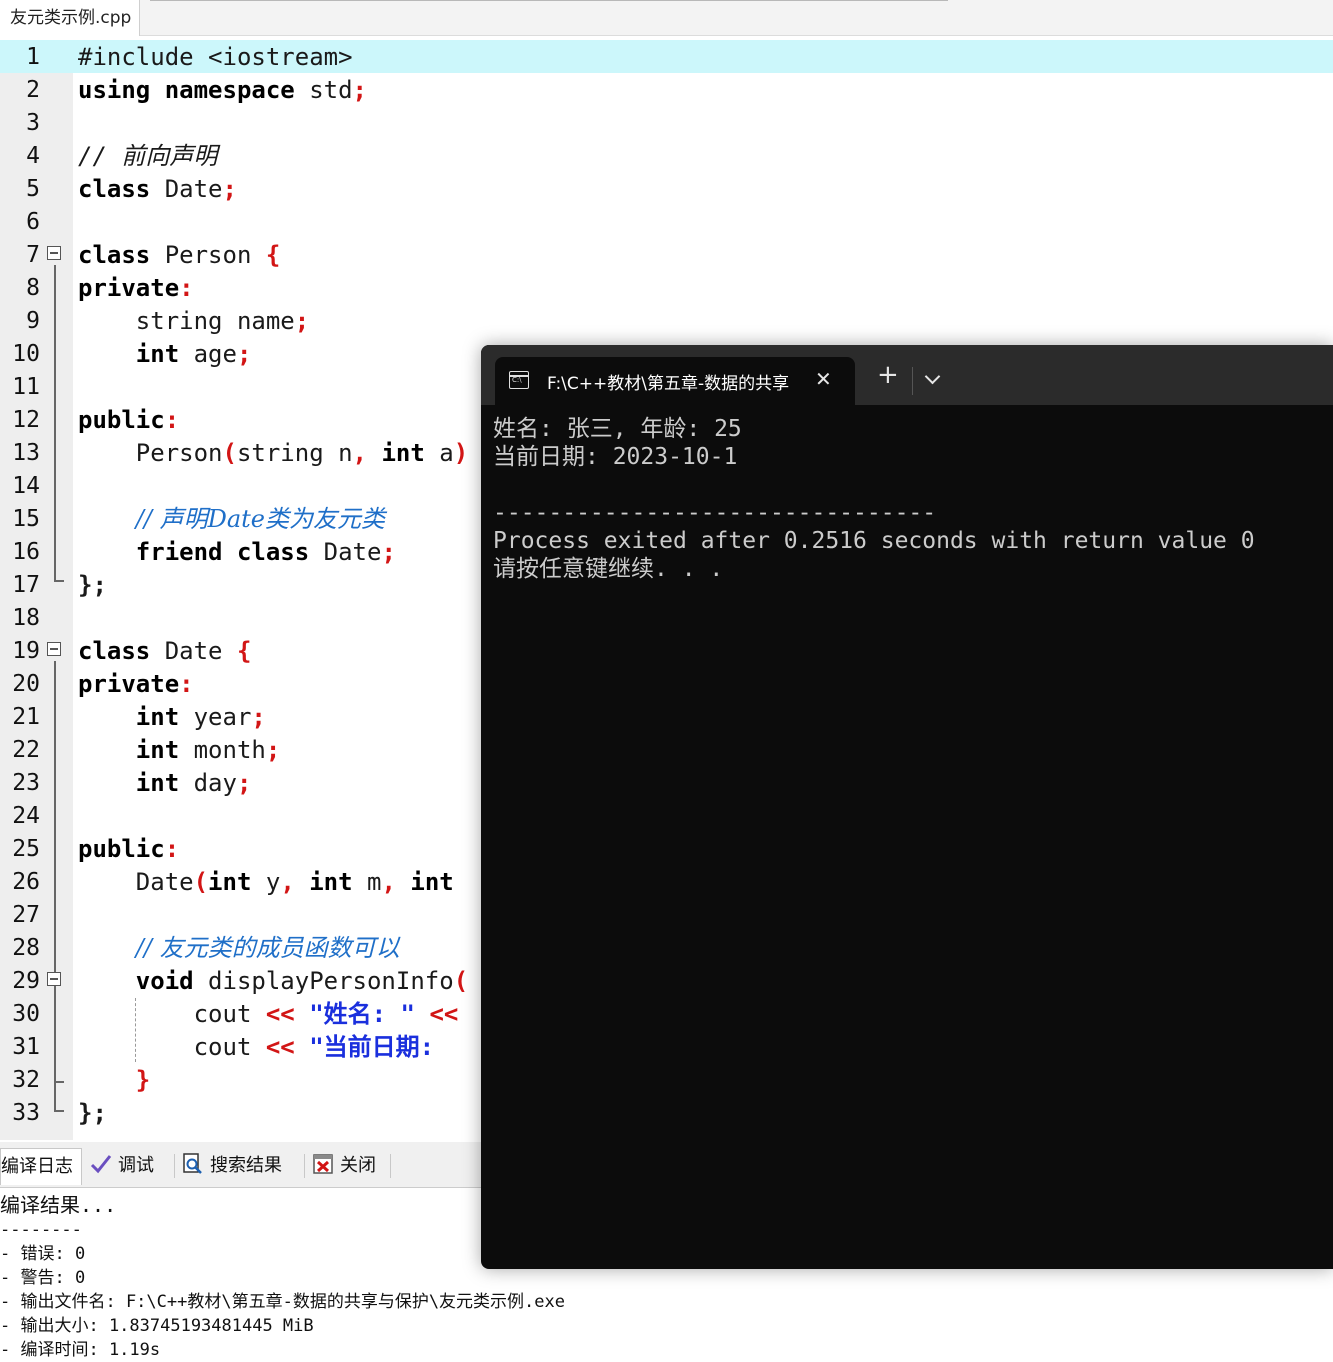  What do you see at coordinates (666, 188) in the screenshot?
I see `code-line-5: 5 class Date;` at bounding box center [666, 188].